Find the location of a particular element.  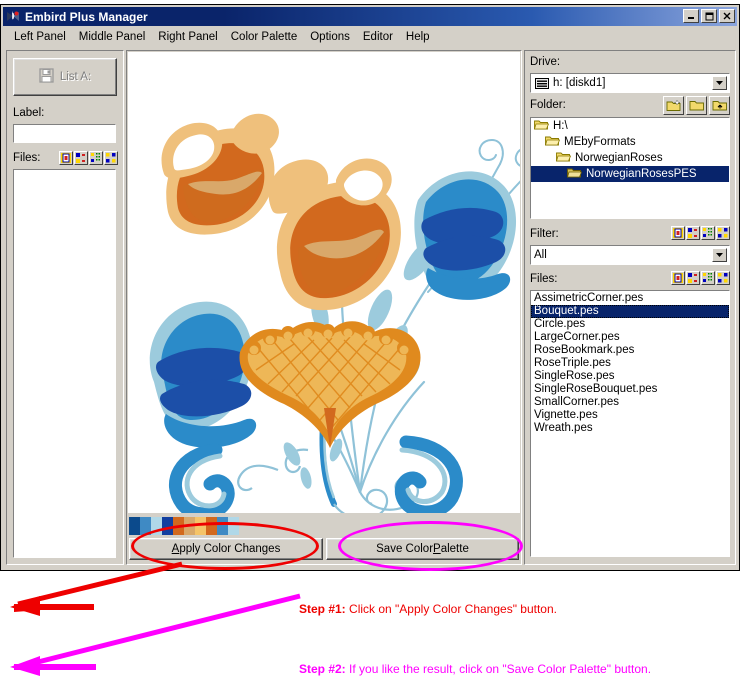

left-panel: List A: Label: Files: is located at coordinates (65, 307).